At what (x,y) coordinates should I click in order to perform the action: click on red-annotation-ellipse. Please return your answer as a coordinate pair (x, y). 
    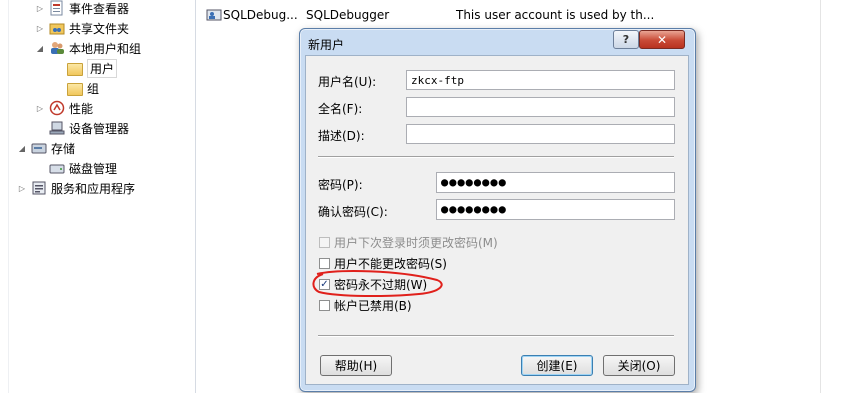
    Looking at the image, I should click on (377, 284).